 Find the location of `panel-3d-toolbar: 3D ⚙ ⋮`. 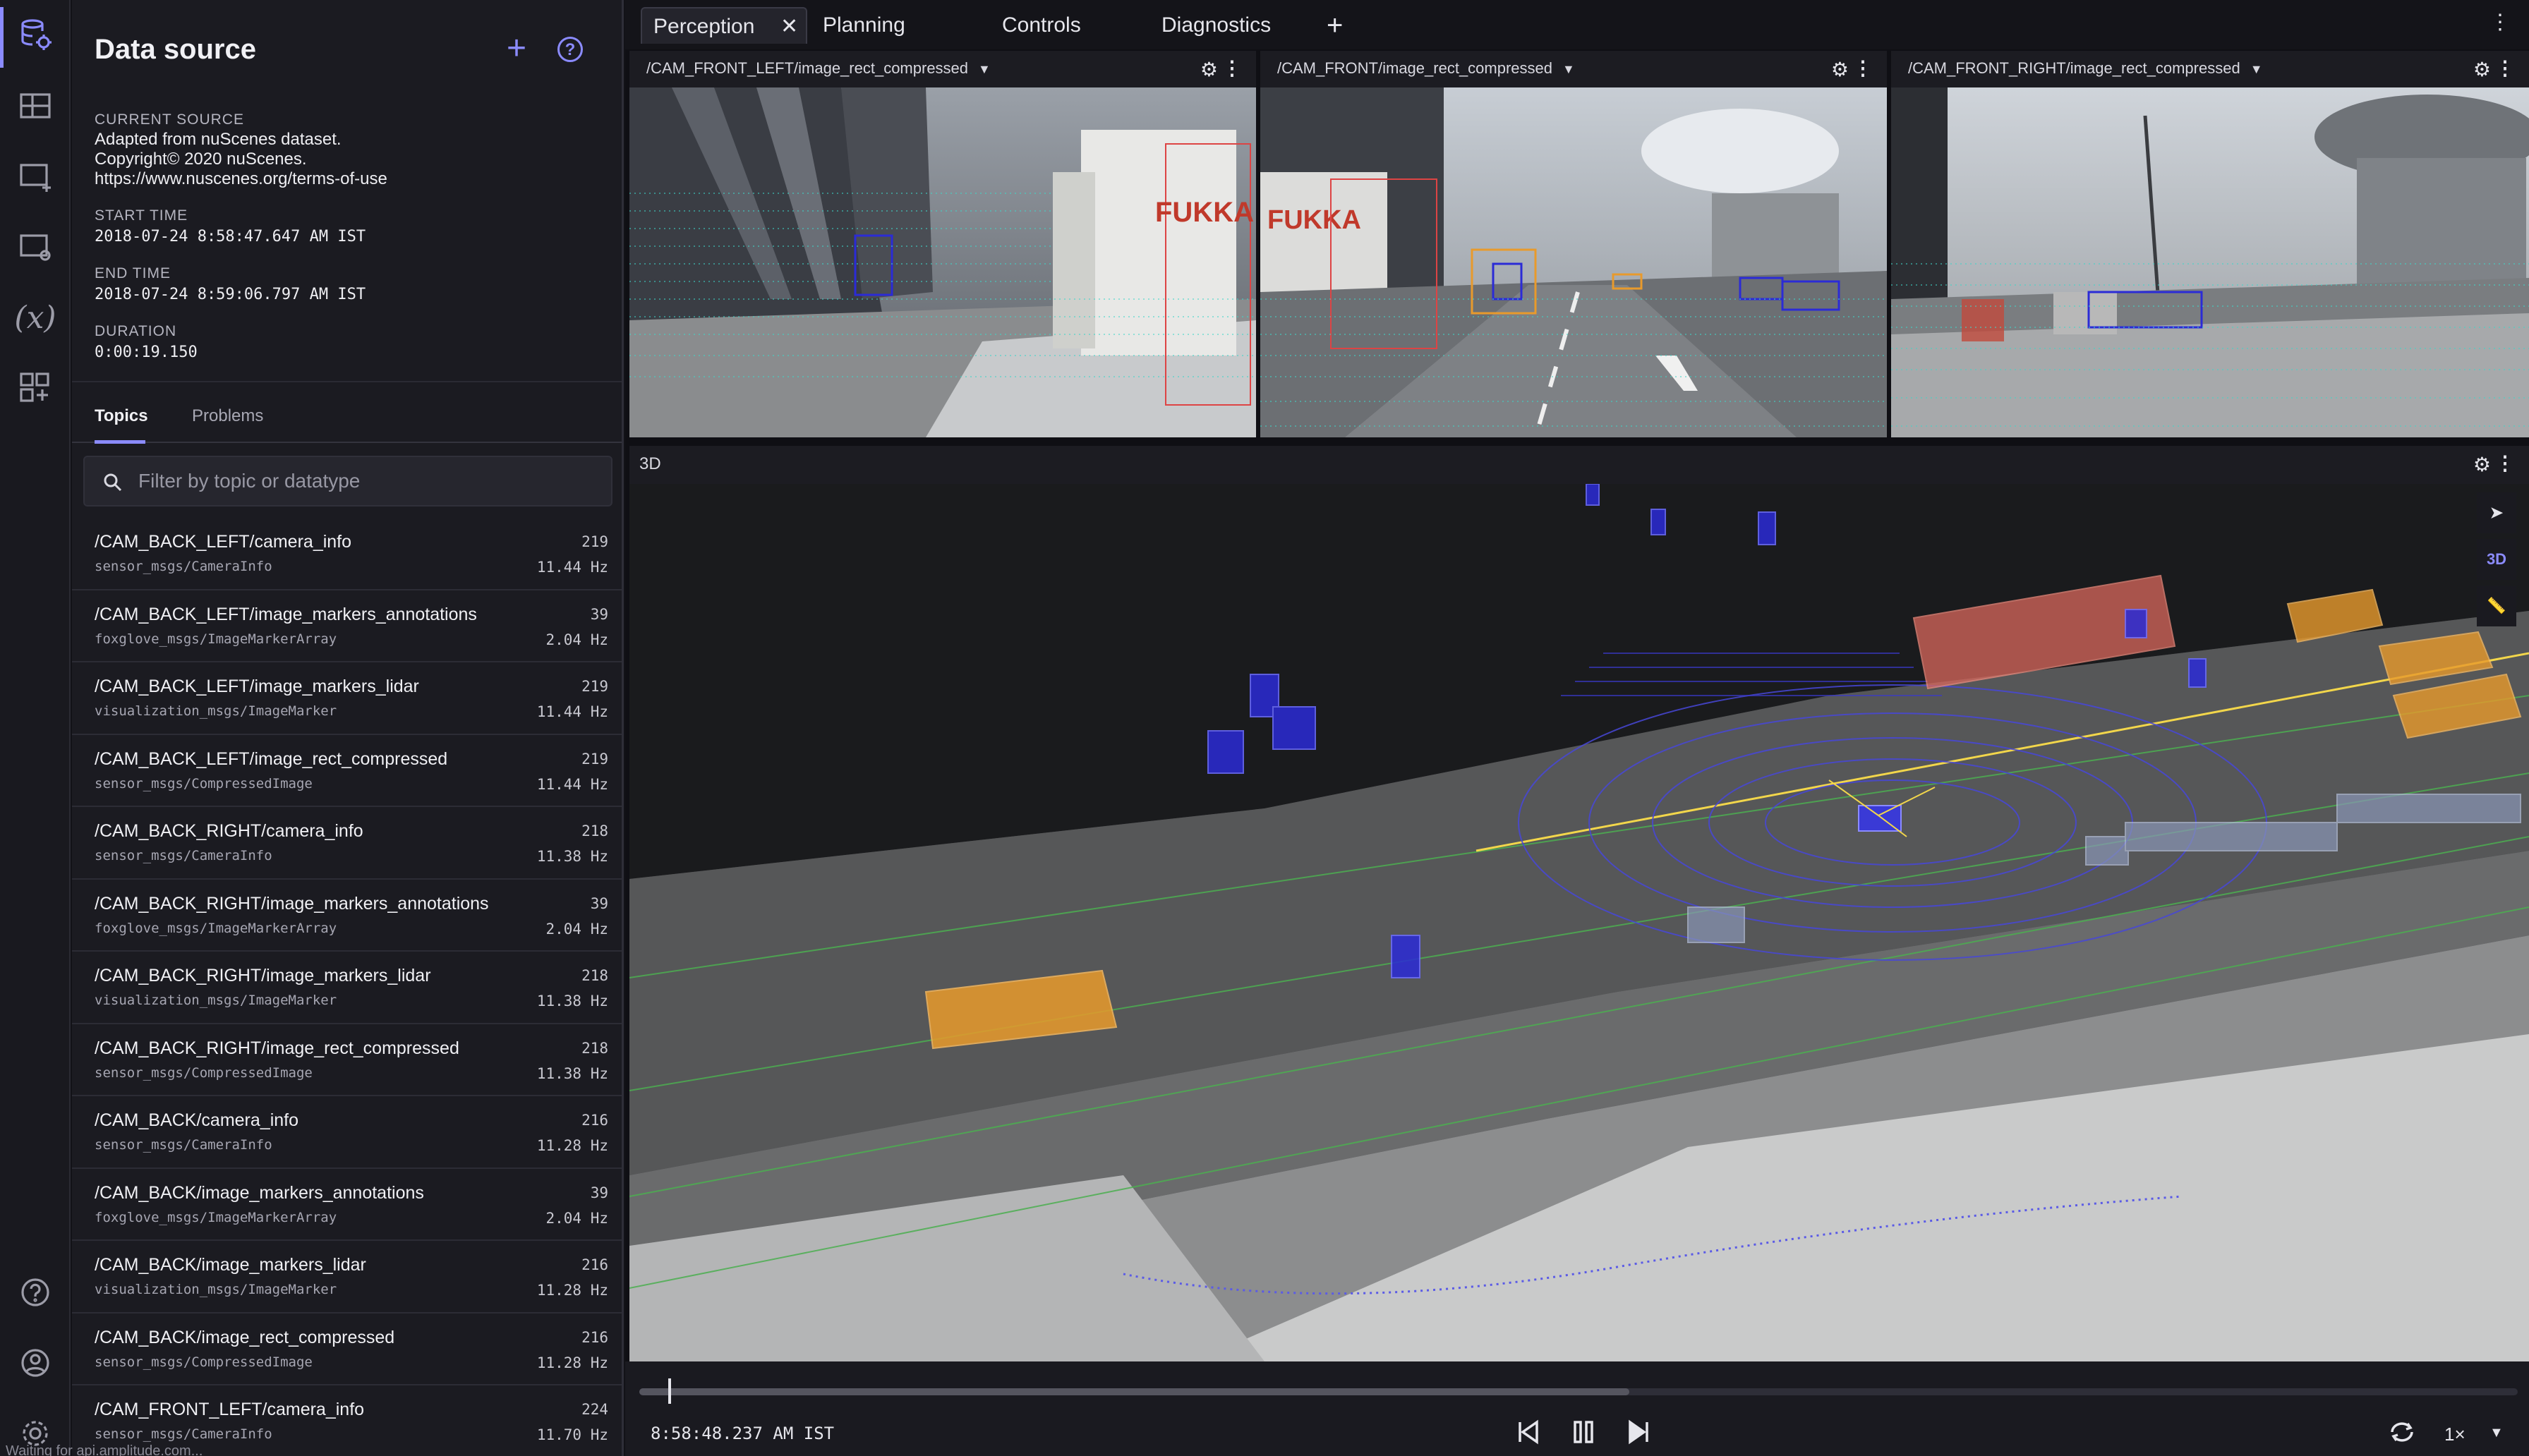

panel-3d-toolbar: 3D ⚙ ⋮ is located at coordinates (1579, 465).